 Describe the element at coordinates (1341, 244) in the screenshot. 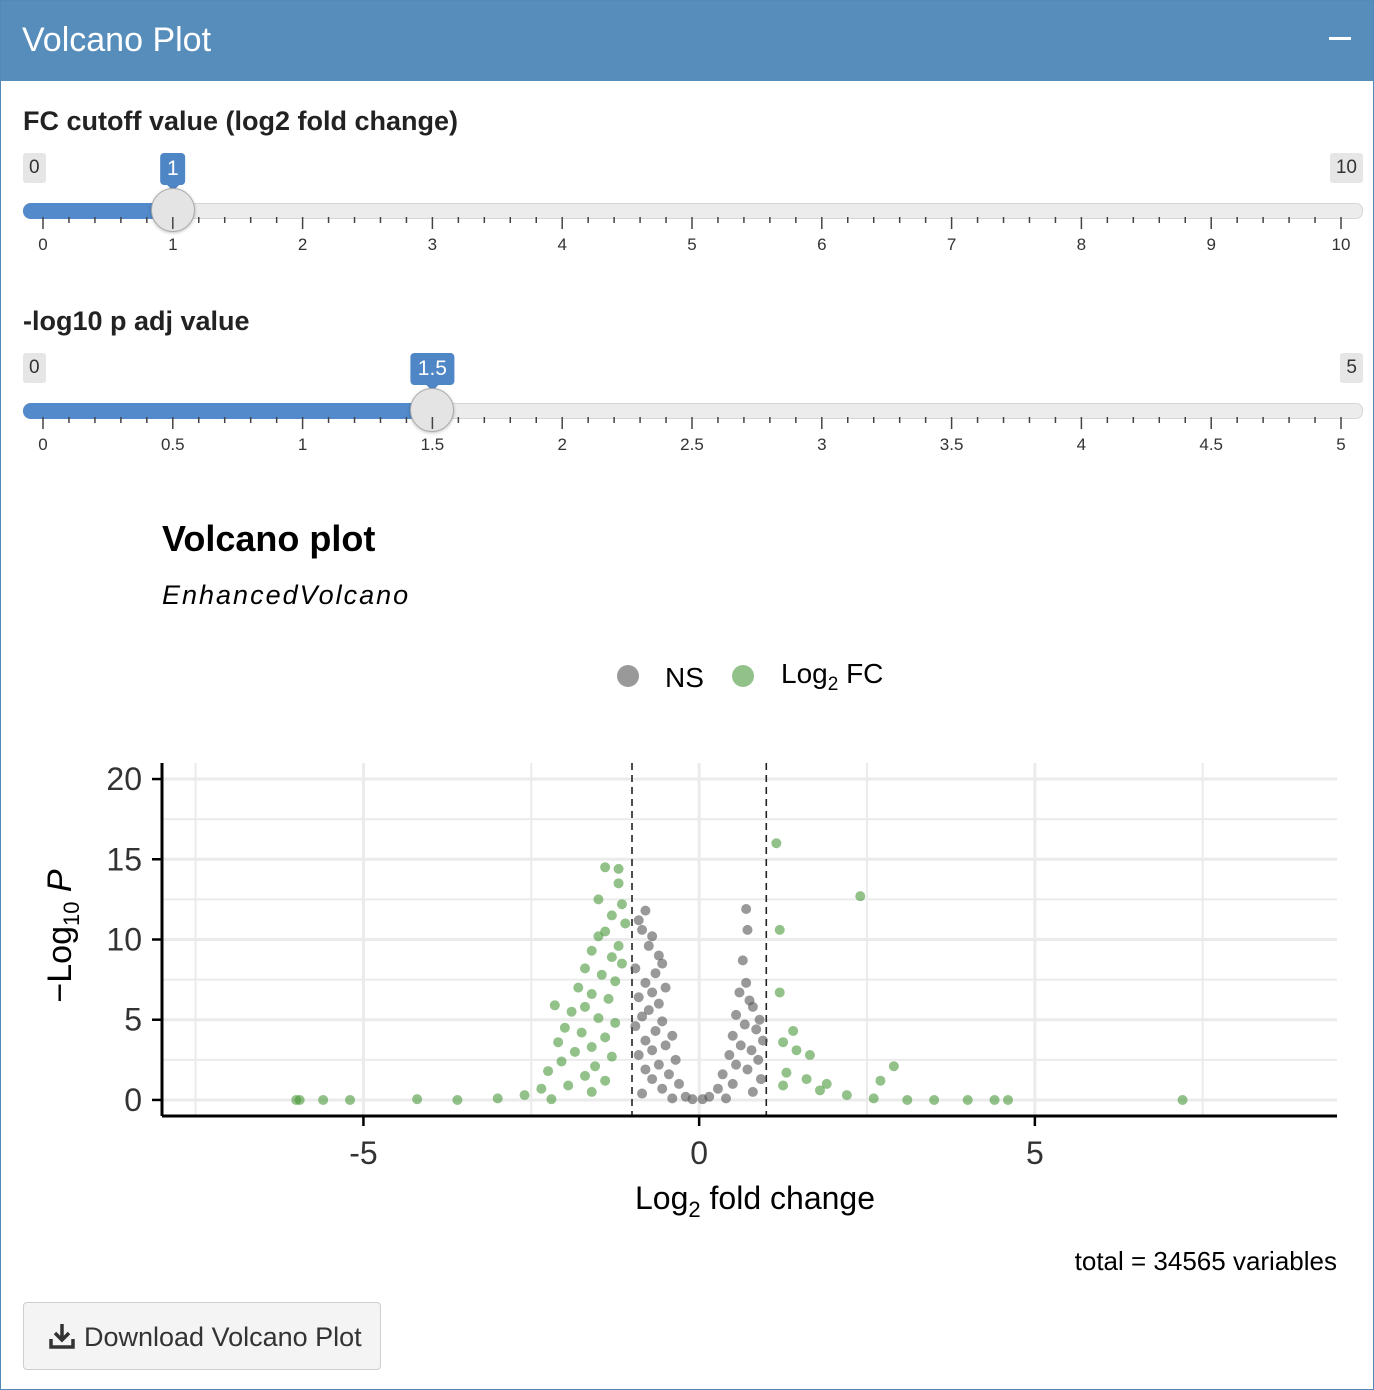

I see `slider-tick-label: 10` at that location.